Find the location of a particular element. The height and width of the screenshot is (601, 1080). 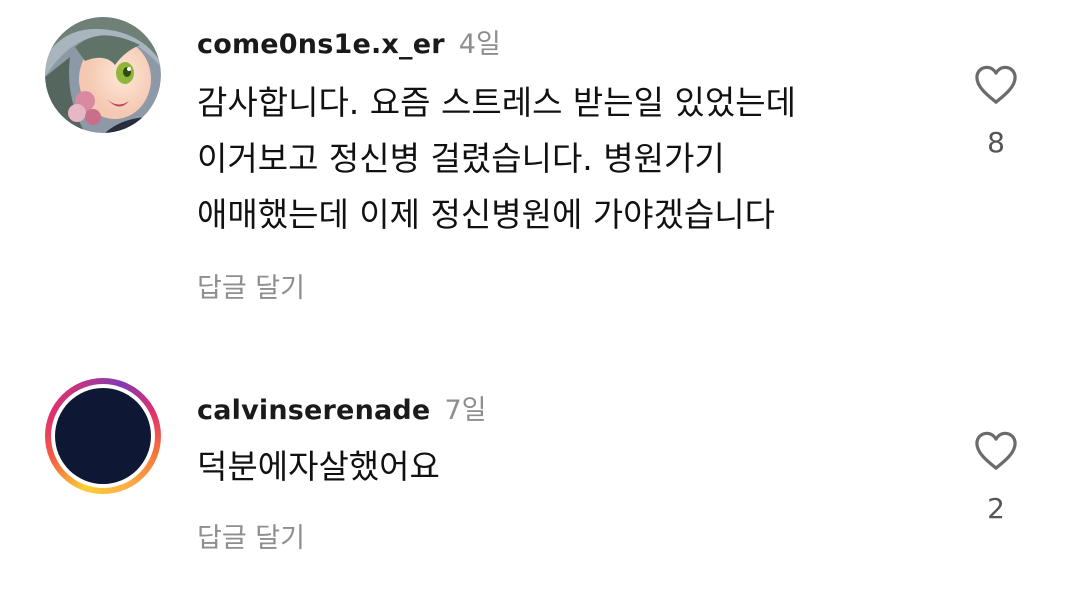

like-button: 8 is located at coordinates (996, 111).